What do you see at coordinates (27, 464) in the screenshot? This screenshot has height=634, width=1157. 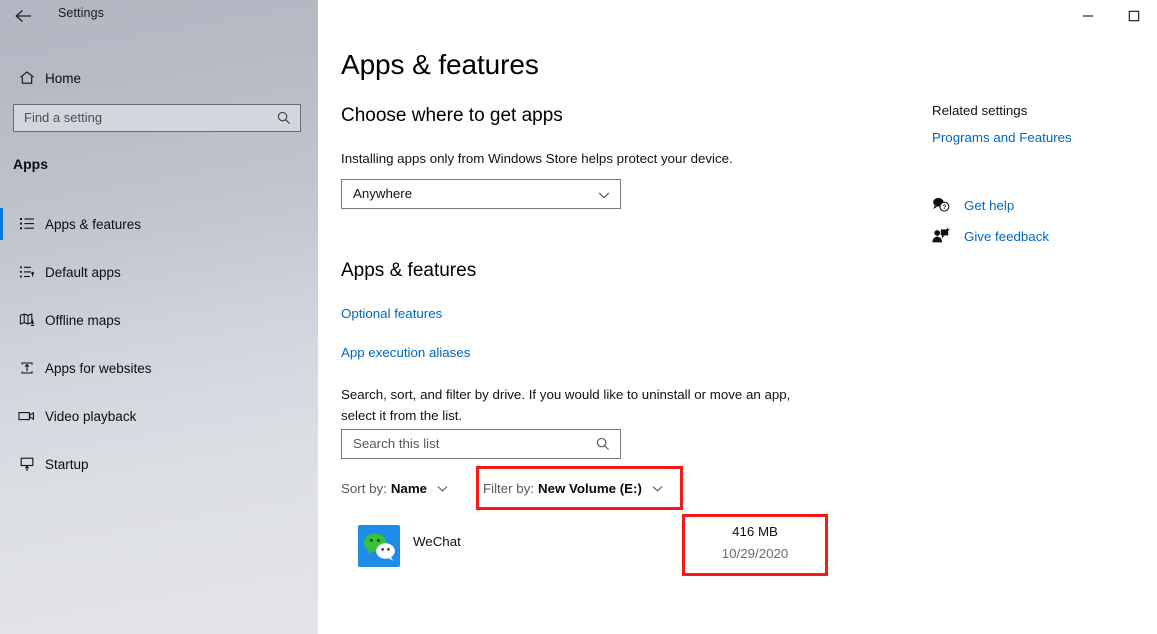 I see `monitor-arrow-up-icon` at bounding box center [27, 464].